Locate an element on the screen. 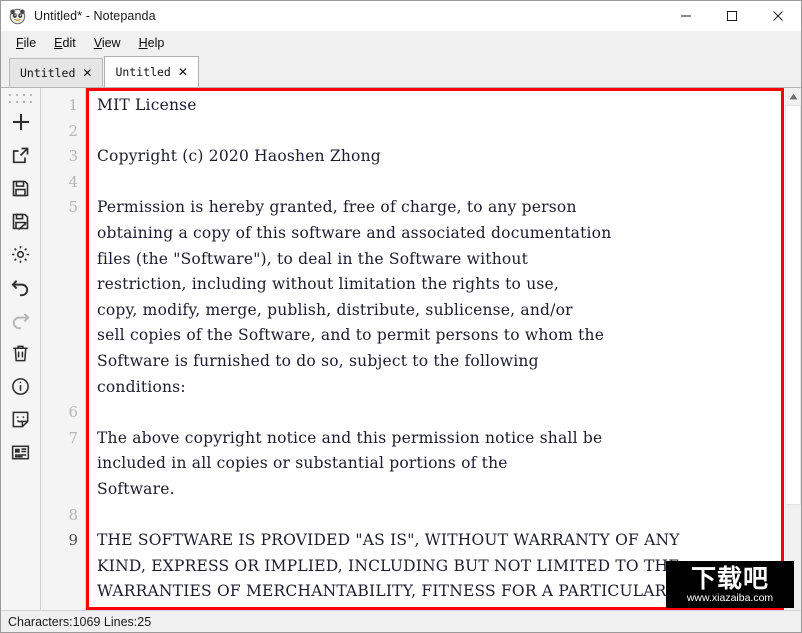 This screenshot has height=633, width=802. line-number: 3 is located at coordinates (73, 156).